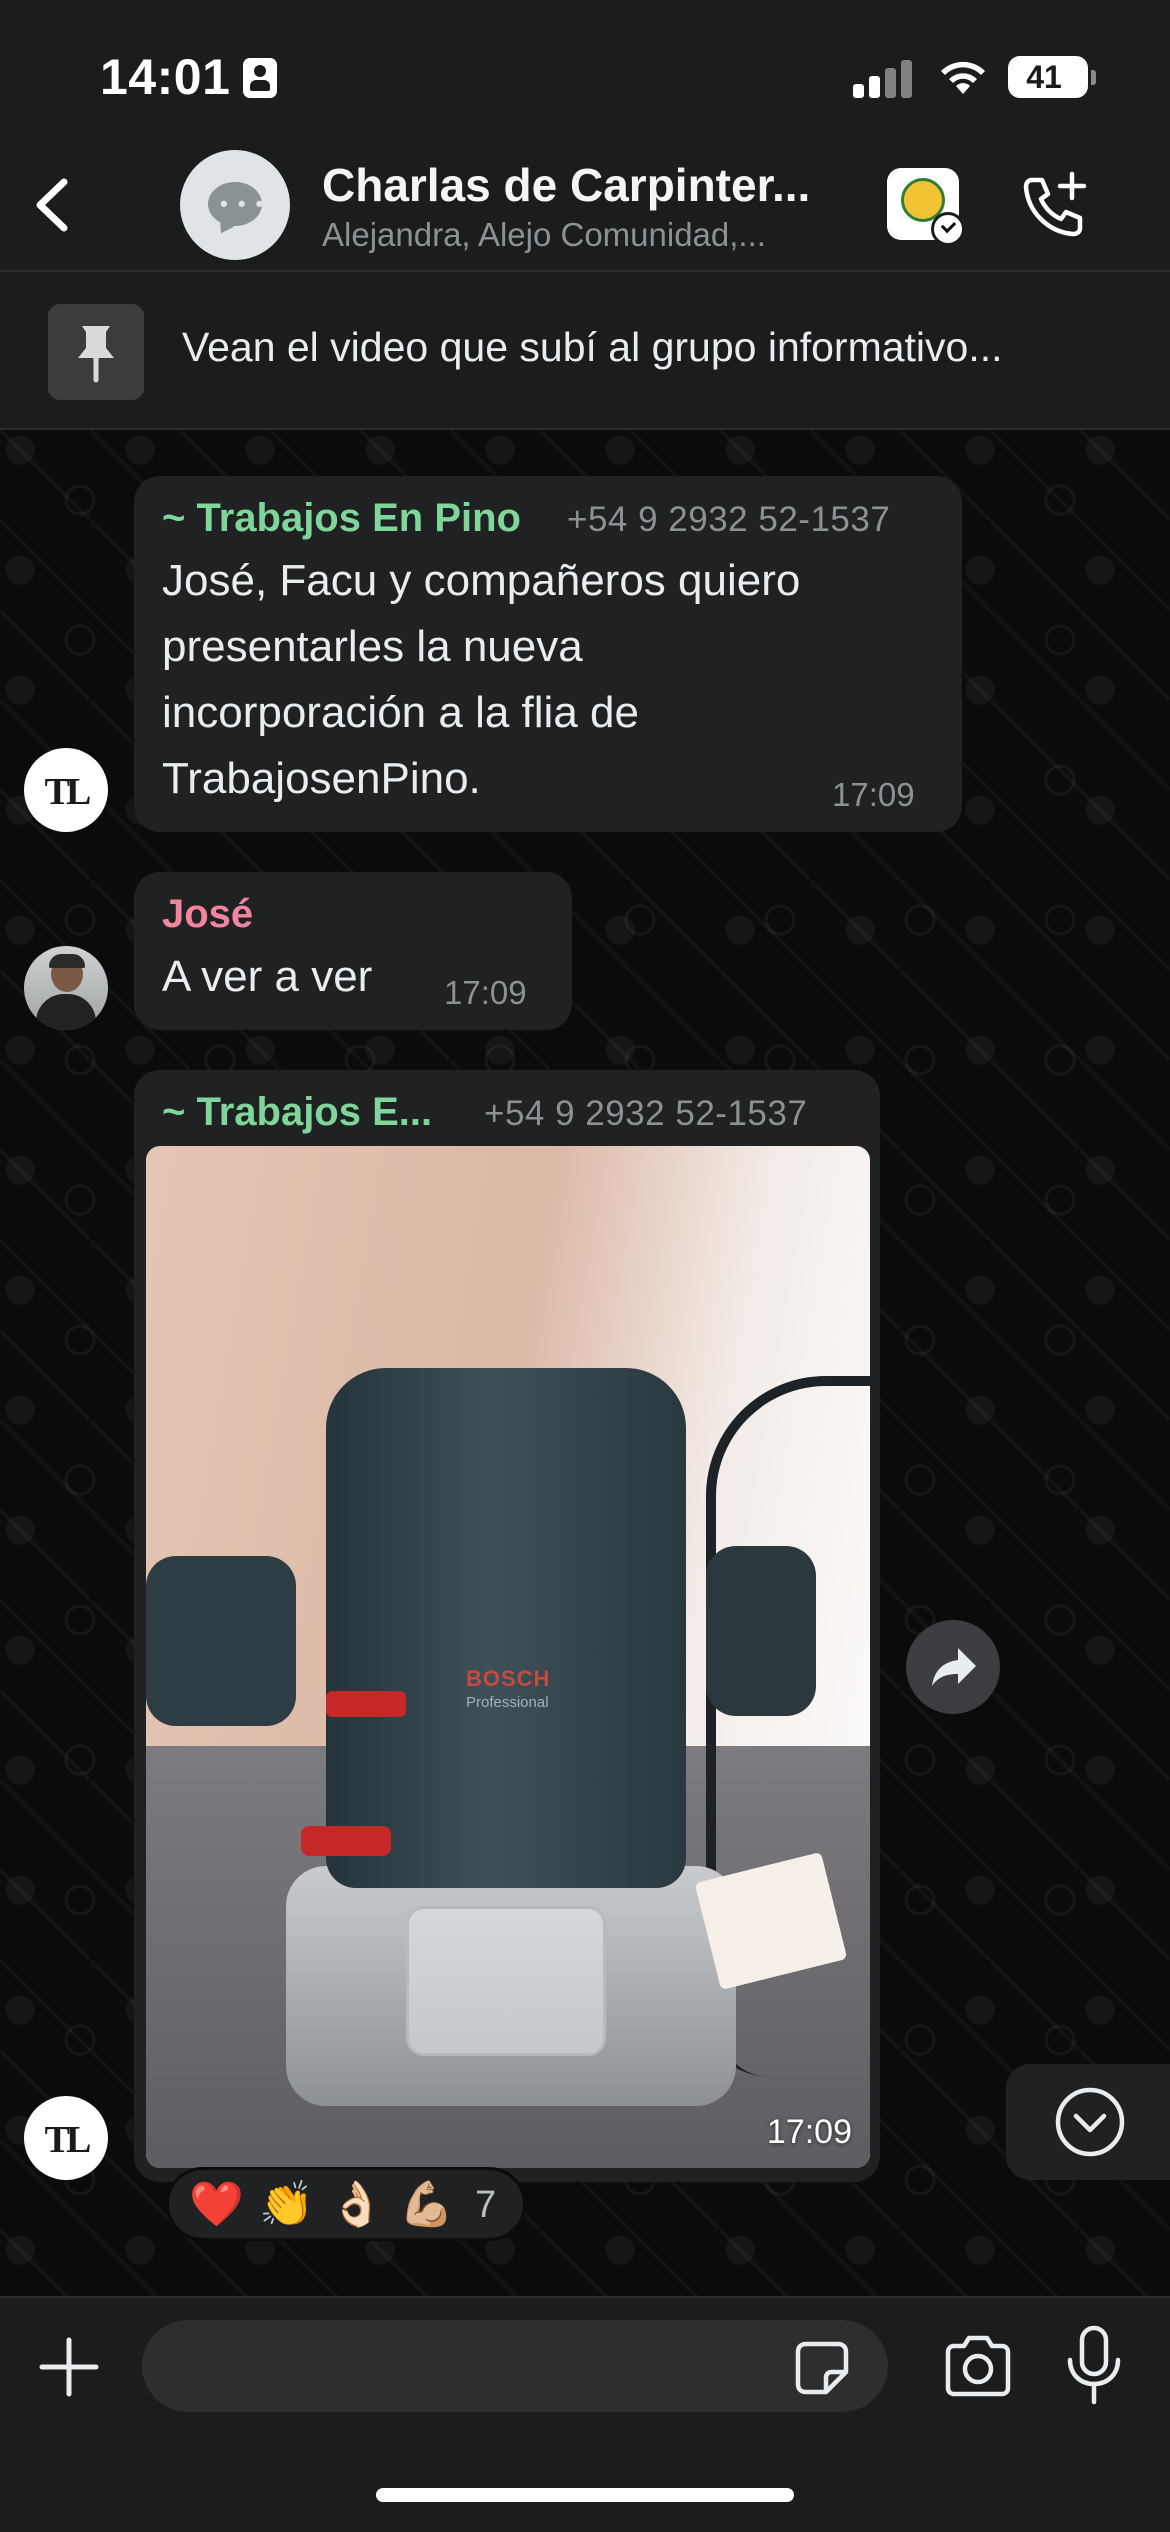 The width and height of the screenshot is (1170, 2532). I want to click on message-line: presentarles la nueva, so click(372, 646).